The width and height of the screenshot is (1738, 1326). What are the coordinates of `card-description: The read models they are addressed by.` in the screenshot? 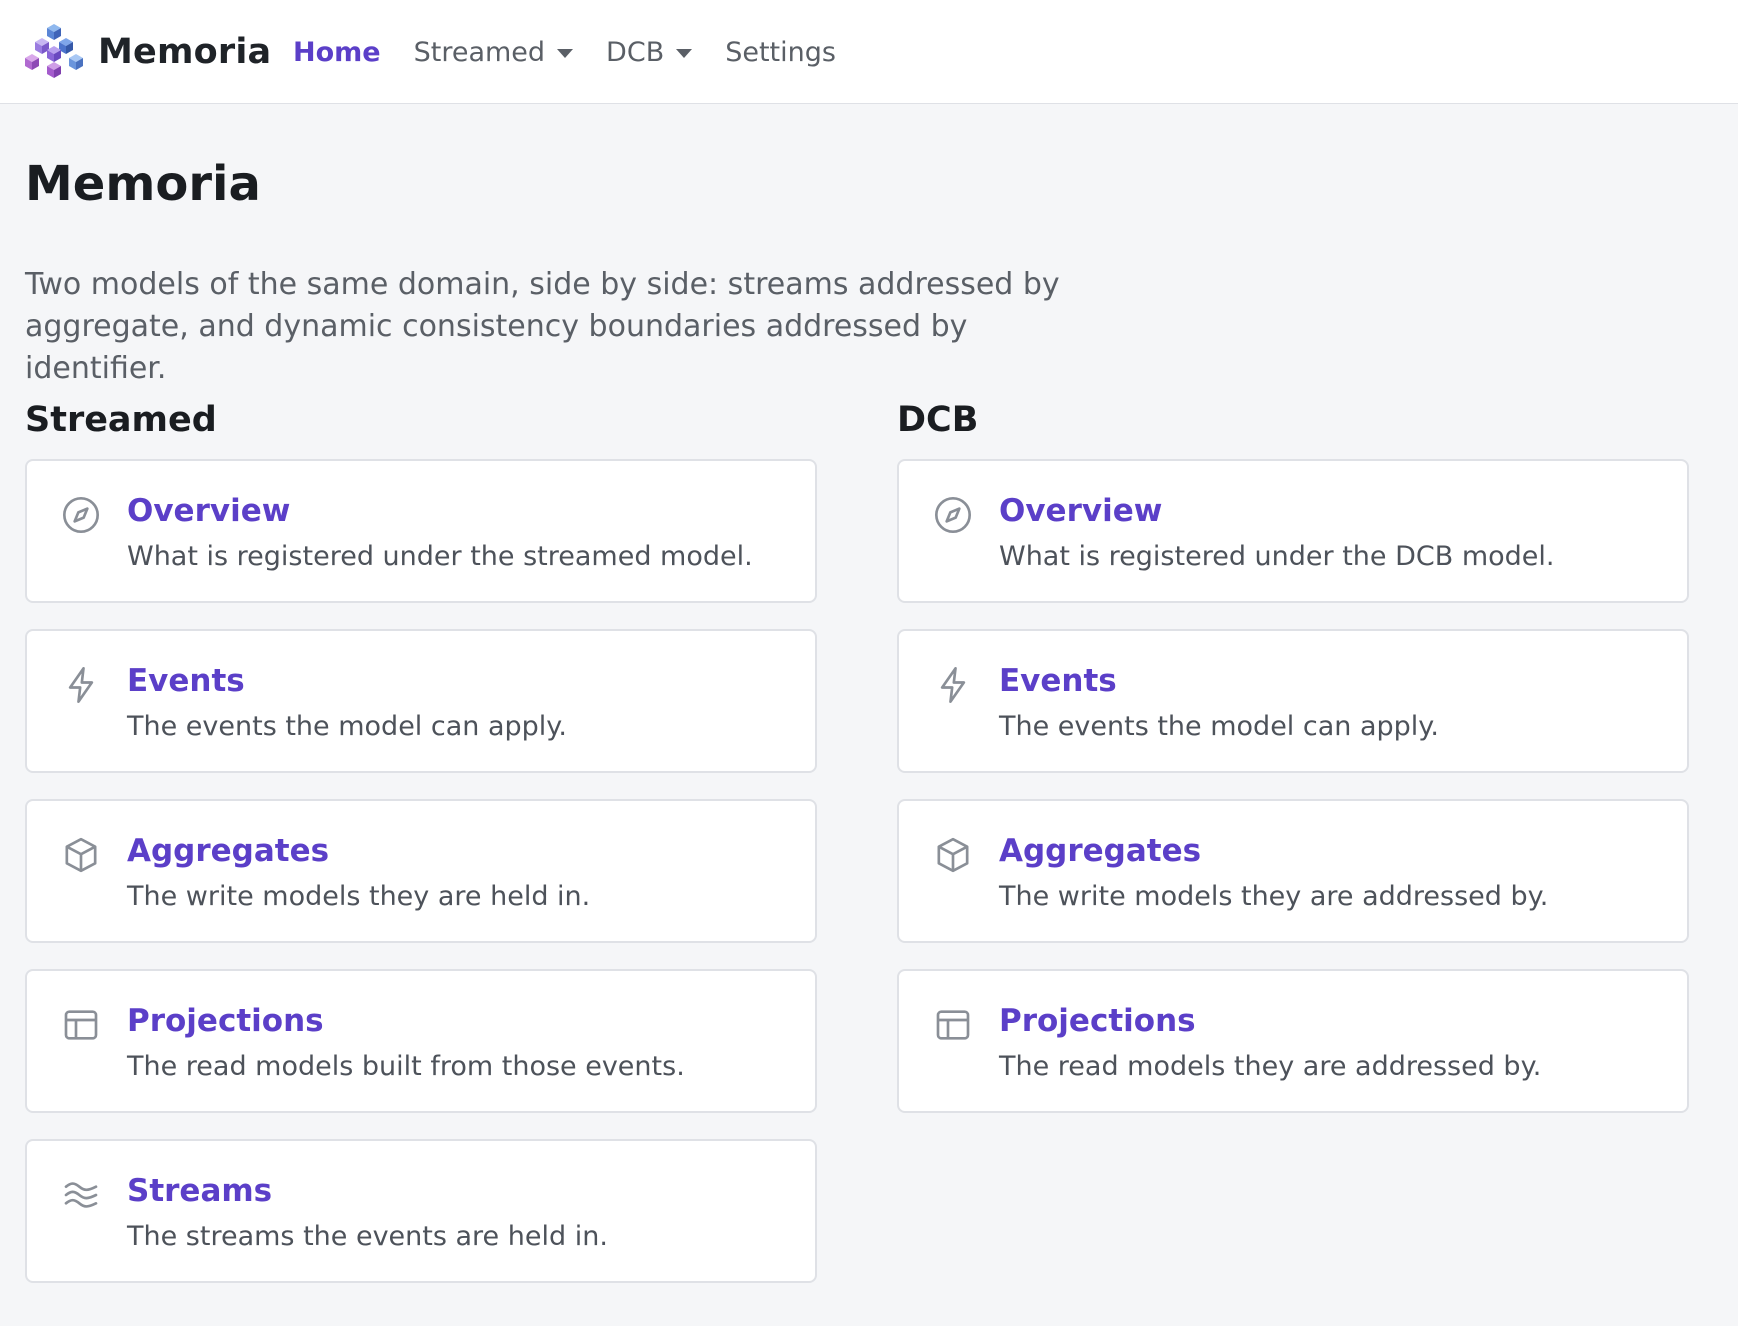 It's located at (1270, 1066).